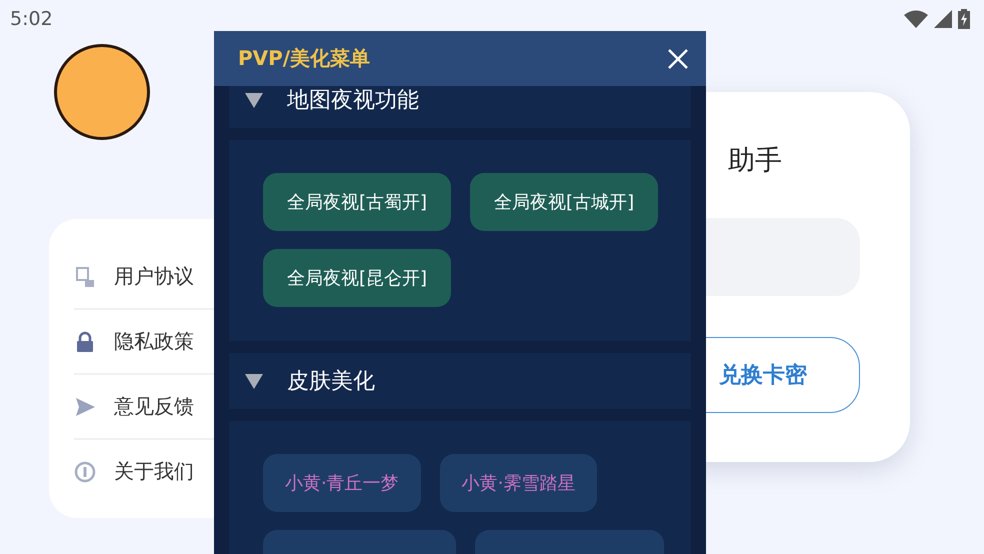 Image resolution: width=984 pixels, height=554 pixels. What do you see at coordinates (154, 276) in the screenshot?
I see `menu-item: 用户协议` at bounding box center [154, 276].